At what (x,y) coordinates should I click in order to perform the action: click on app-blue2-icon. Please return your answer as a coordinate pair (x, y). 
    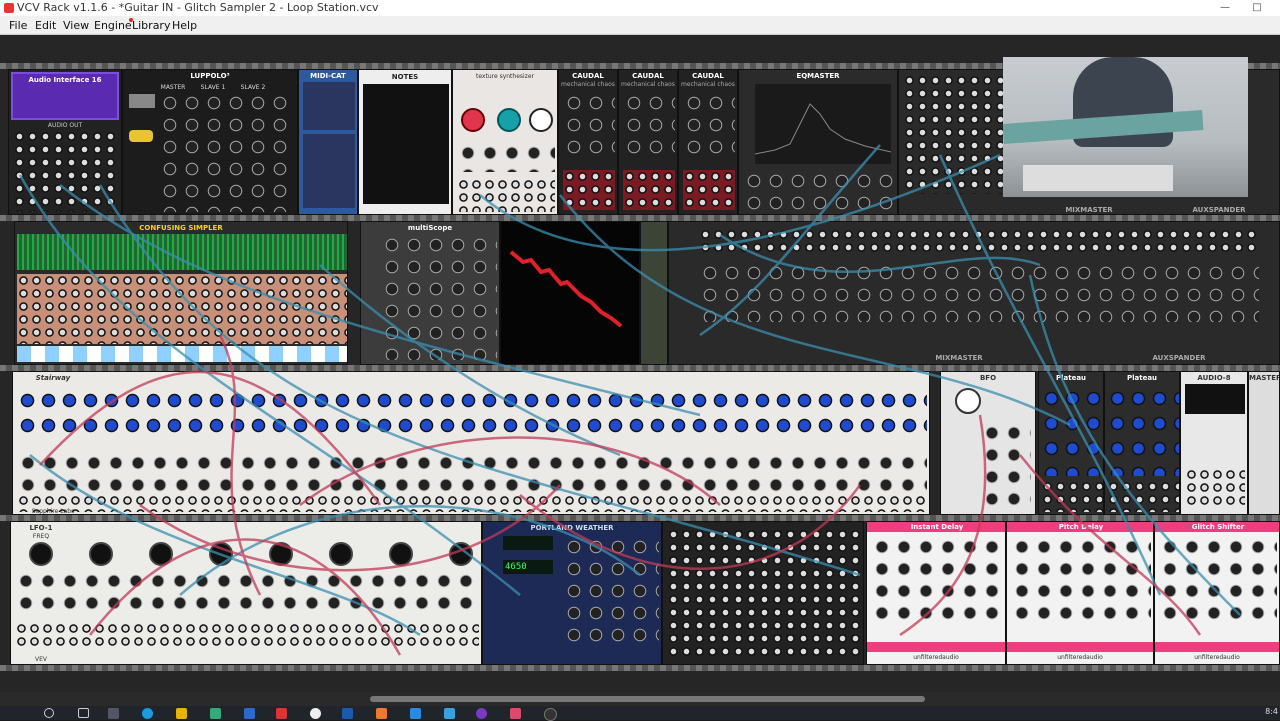
    Looking at the image, I should click on (415, 713).